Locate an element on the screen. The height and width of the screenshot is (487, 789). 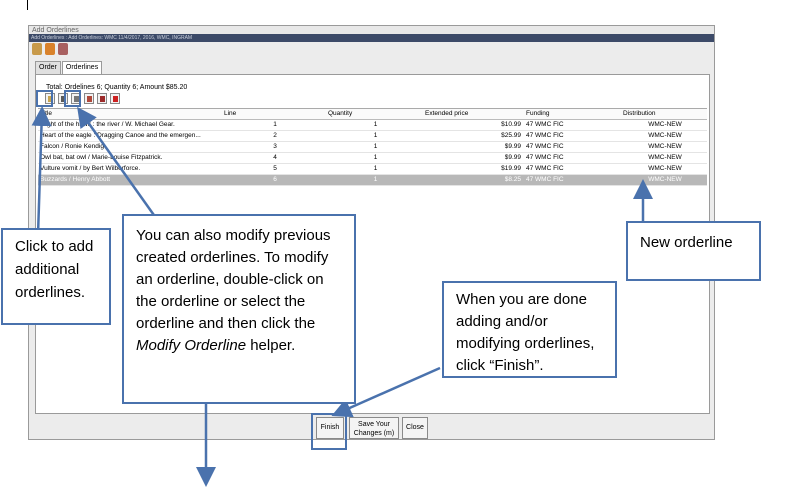
callout-add-orderlines: Click to add additional orderlines. is located at coordinates (56, 276).